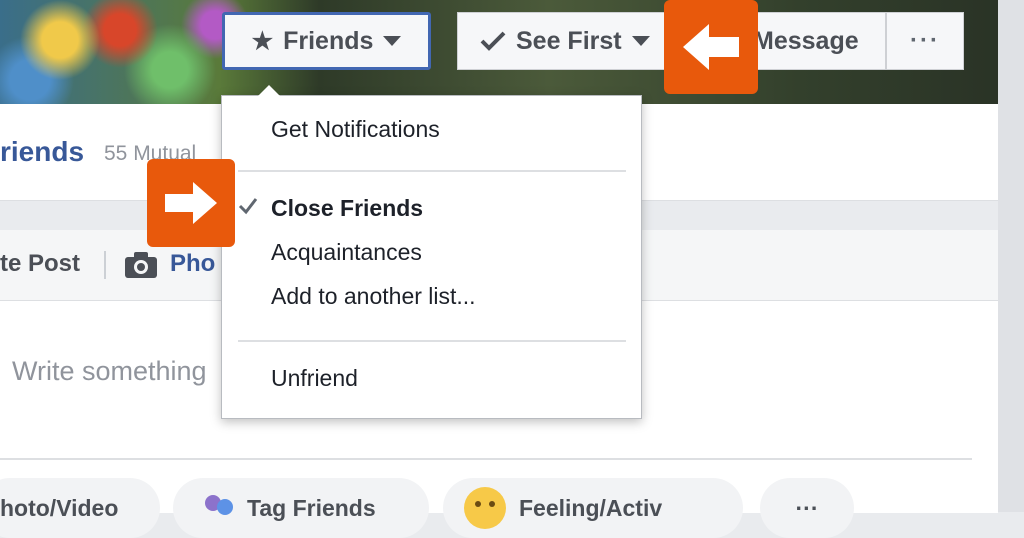  What do you see at coordinates (346, 252) in the screenshot?
I see `menu-item-acquaintances: Acquaintances` at bounding box center [346, 252].